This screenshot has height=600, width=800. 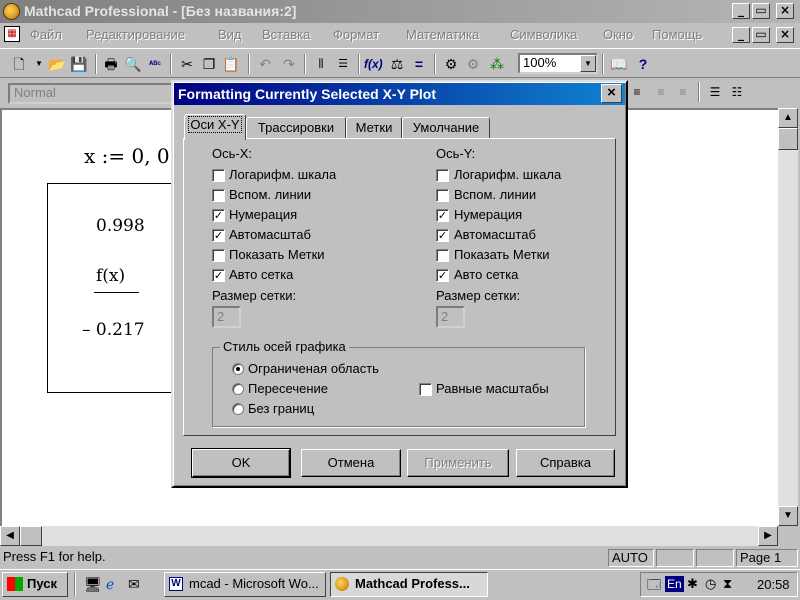 What do you see at coordinates (19, 64) in the screenshot?
I see `new-document-icon: 🗋` at bounding box center [19, 64].